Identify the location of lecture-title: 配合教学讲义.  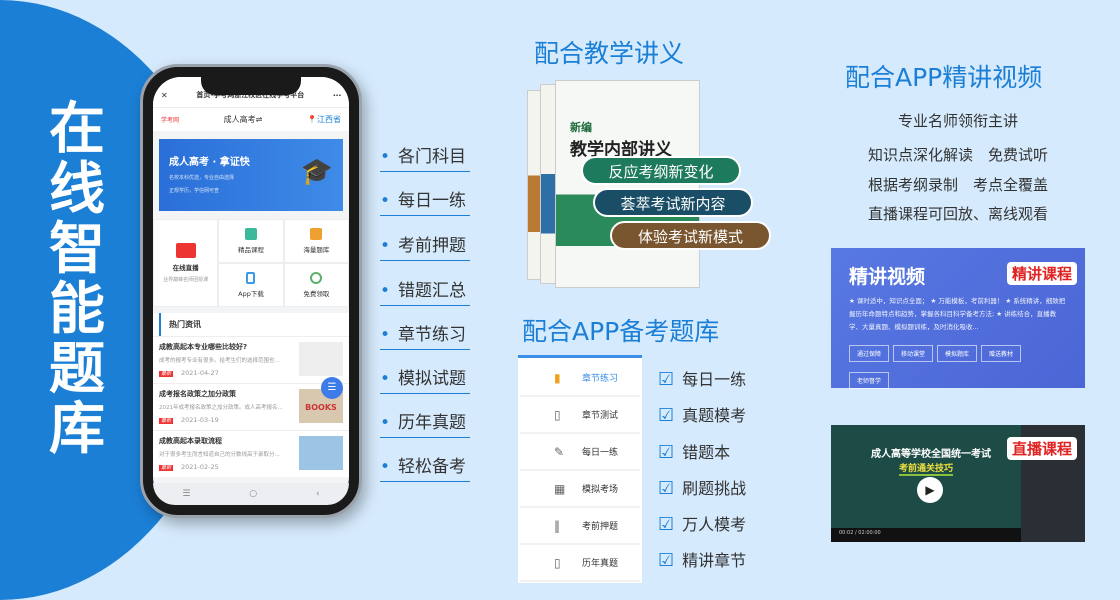
(609, 53).